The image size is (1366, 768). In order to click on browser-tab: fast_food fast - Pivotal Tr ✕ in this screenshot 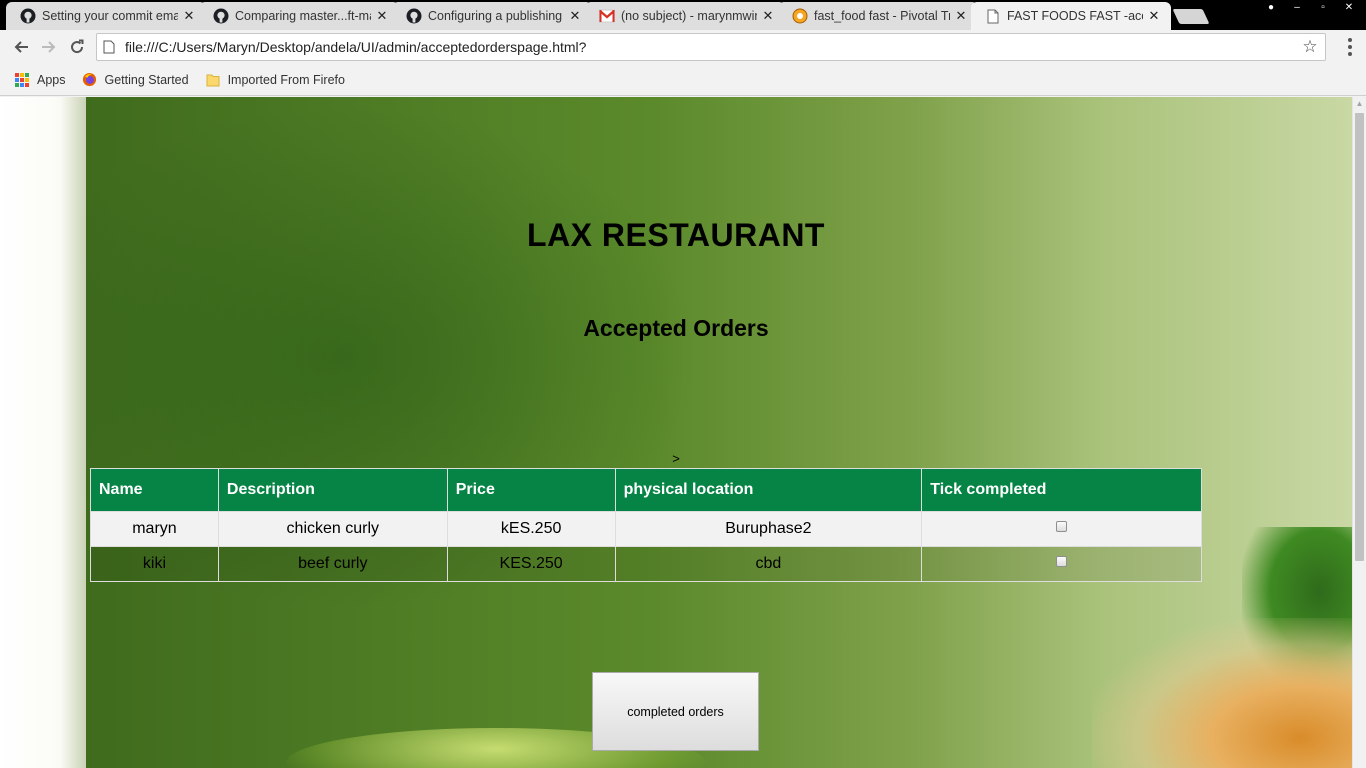, I will do `click(878, 16)`.